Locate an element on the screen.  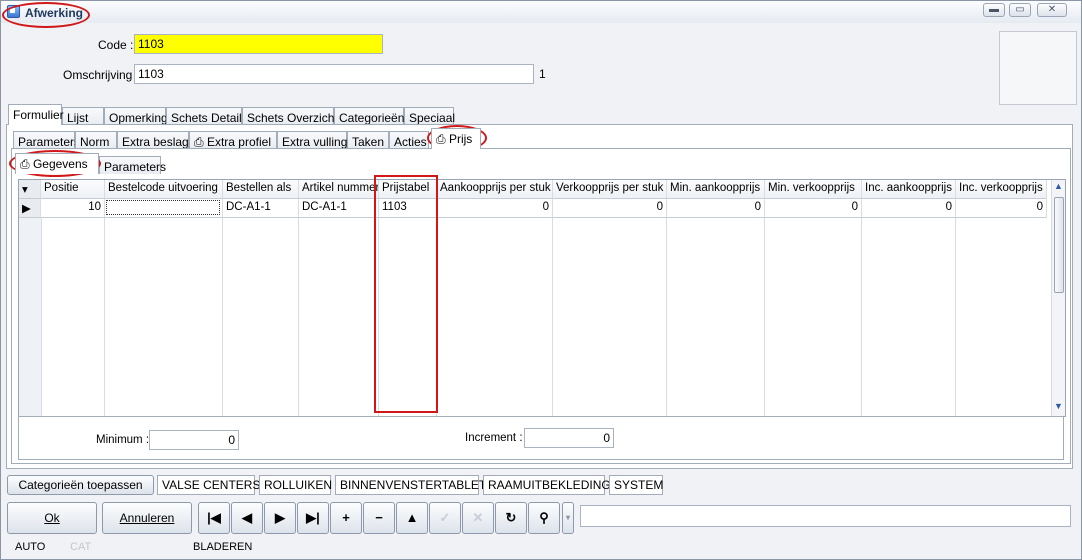
category-system: SYSTEM is located at coordinates (636, 485).